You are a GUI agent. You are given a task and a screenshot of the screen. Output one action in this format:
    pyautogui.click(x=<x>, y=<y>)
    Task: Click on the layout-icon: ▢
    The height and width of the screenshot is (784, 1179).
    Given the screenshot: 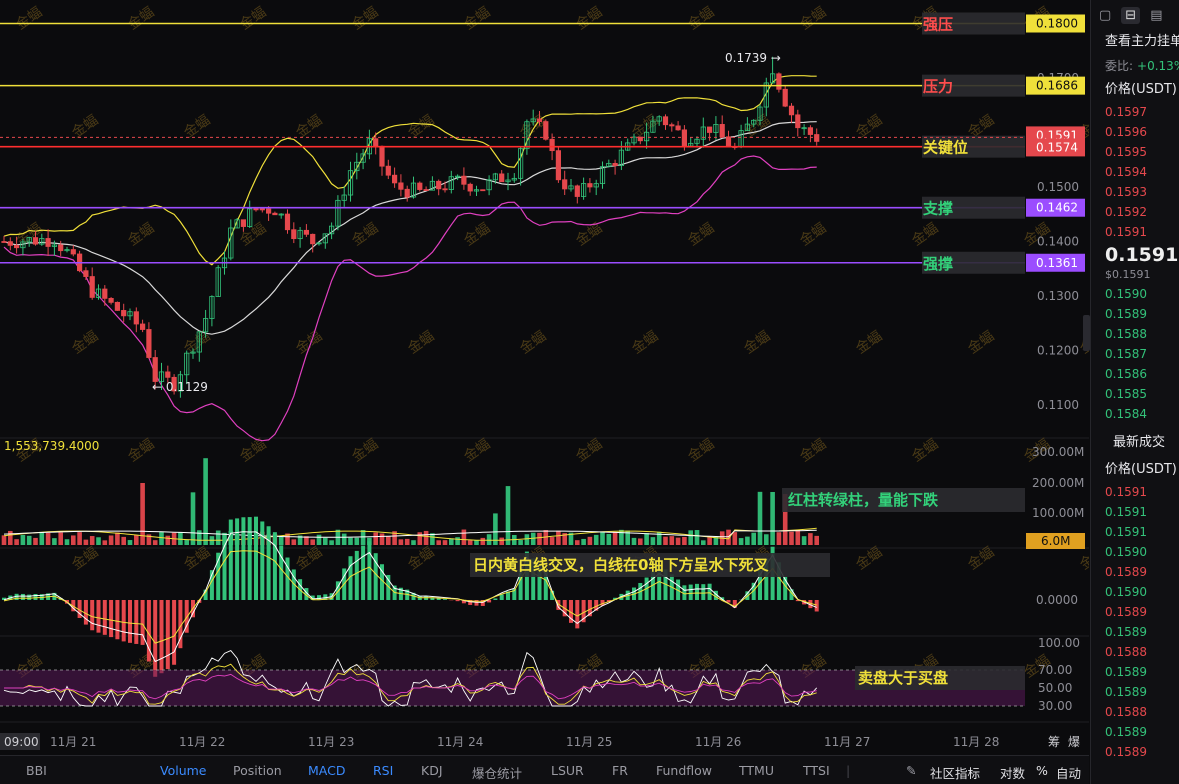 What is the action you would take?
    pyautogui.click(x=1105, y=15)
    